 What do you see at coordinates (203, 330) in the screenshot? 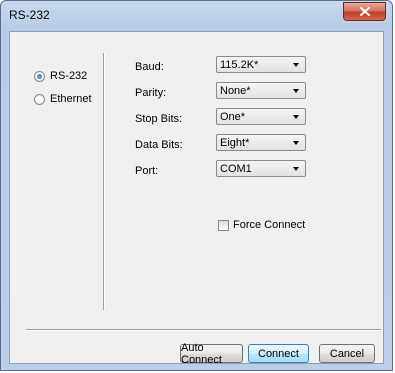
I see `horizontal-divider` at bounding box center [203, 330].